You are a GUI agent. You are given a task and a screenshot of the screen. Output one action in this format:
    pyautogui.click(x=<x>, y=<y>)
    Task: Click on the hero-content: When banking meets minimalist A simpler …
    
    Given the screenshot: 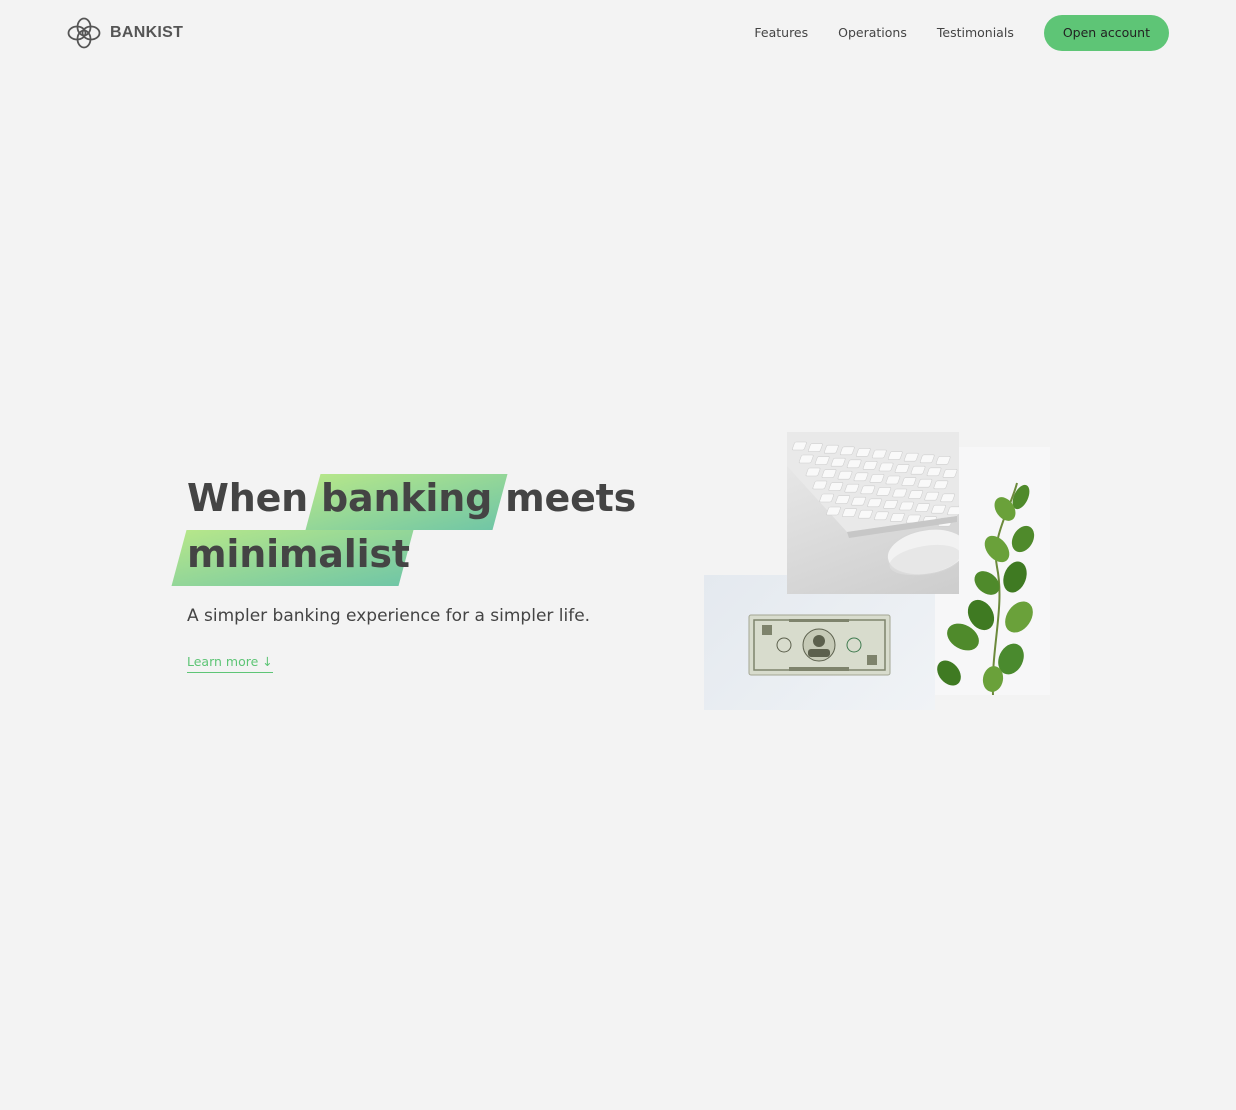 What is the action you would take?
    pyautogui.click(x=427, y=571)
    